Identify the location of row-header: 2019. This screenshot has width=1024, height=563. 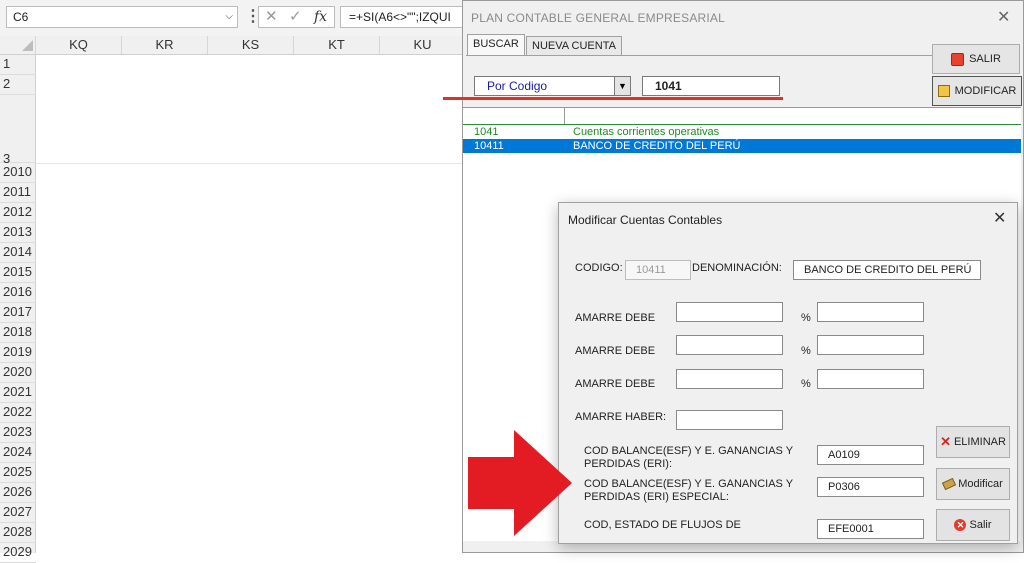
(18, 353).